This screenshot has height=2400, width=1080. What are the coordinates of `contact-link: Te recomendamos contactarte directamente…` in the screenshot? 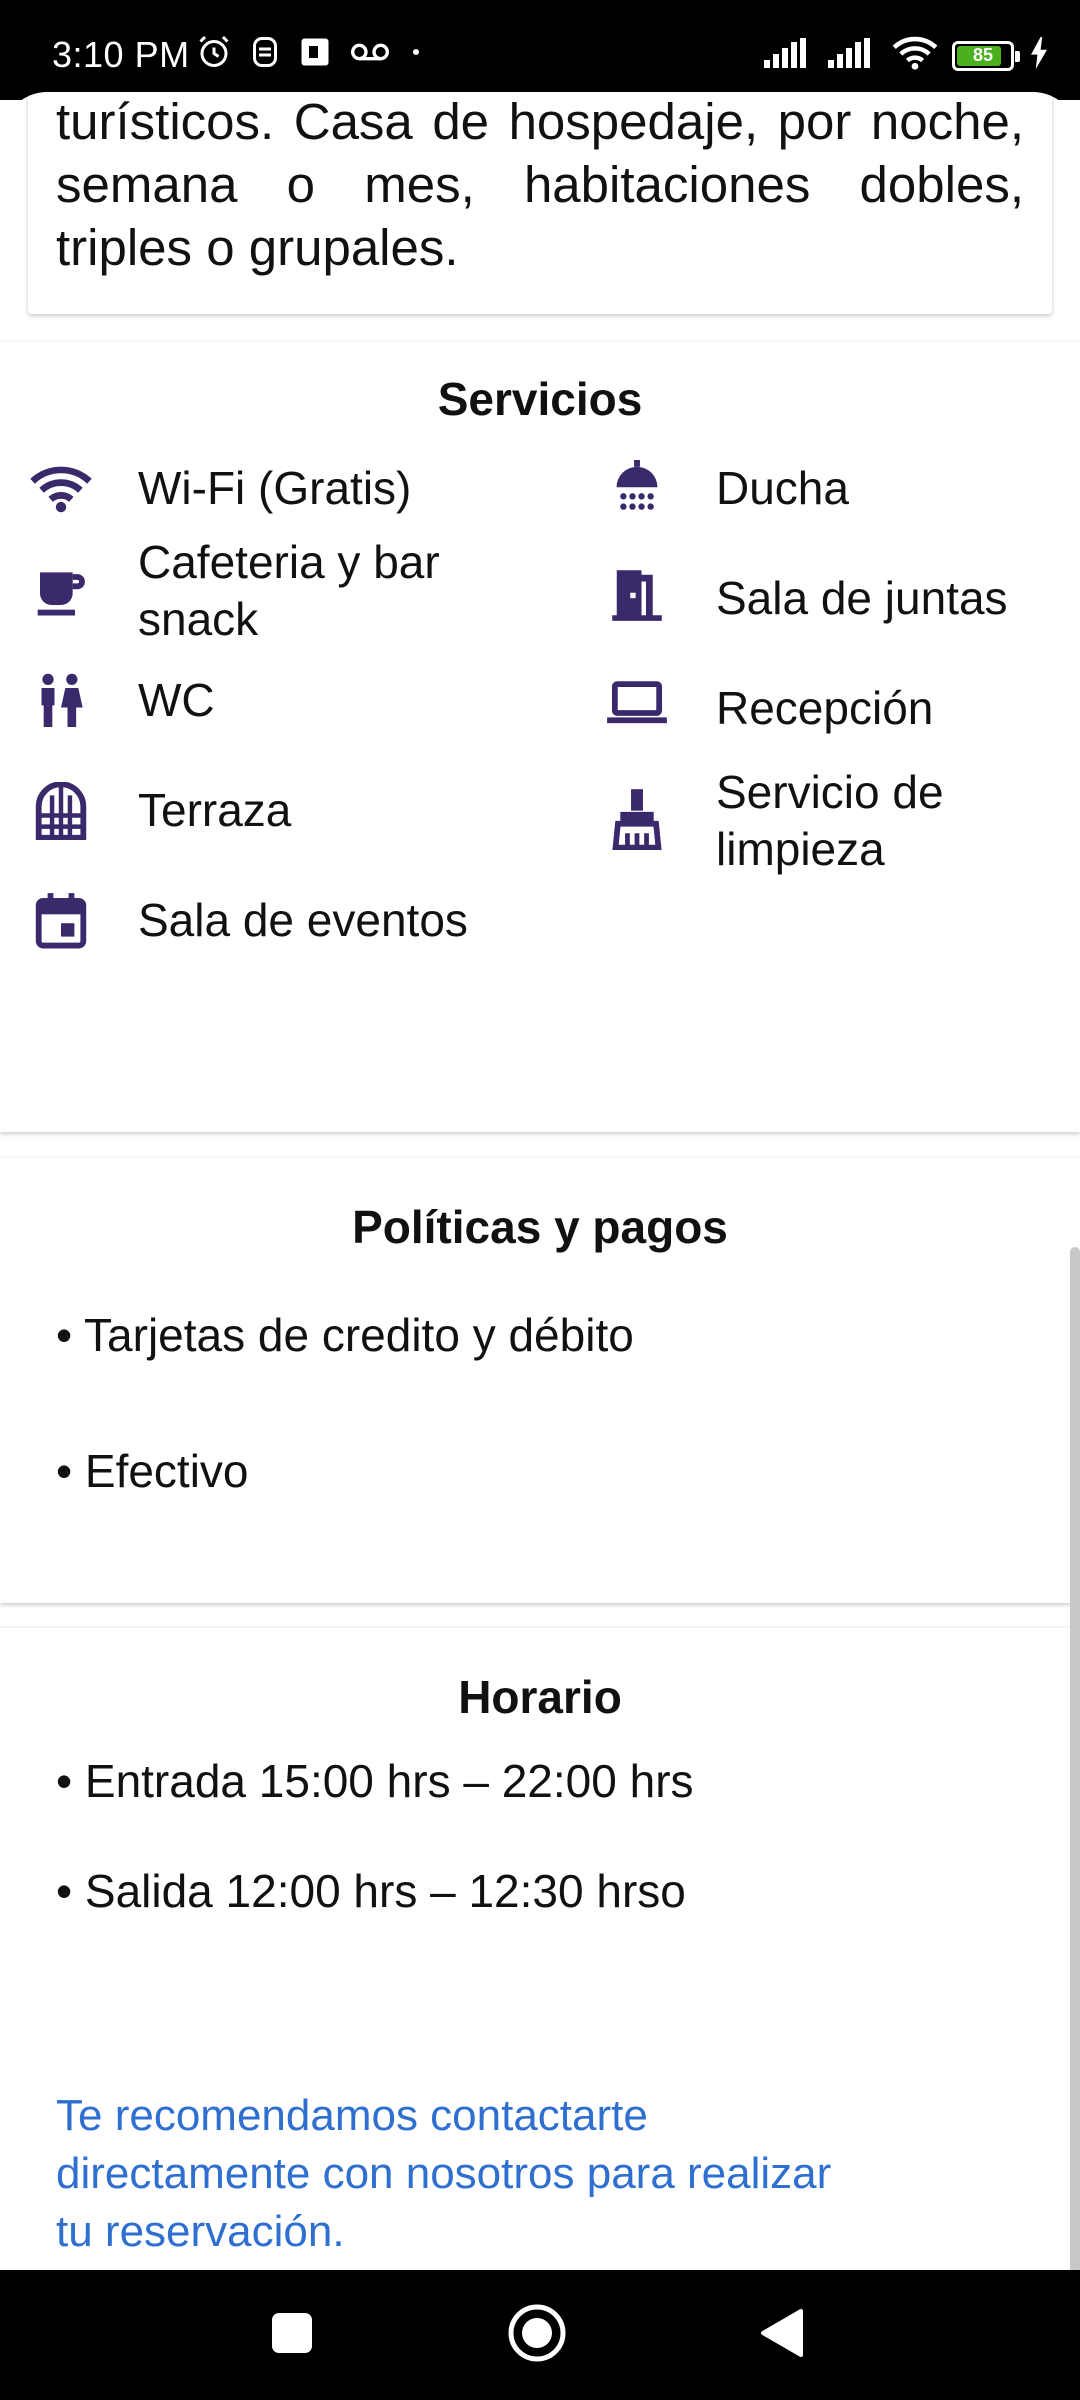 It's located at (456, 2174).